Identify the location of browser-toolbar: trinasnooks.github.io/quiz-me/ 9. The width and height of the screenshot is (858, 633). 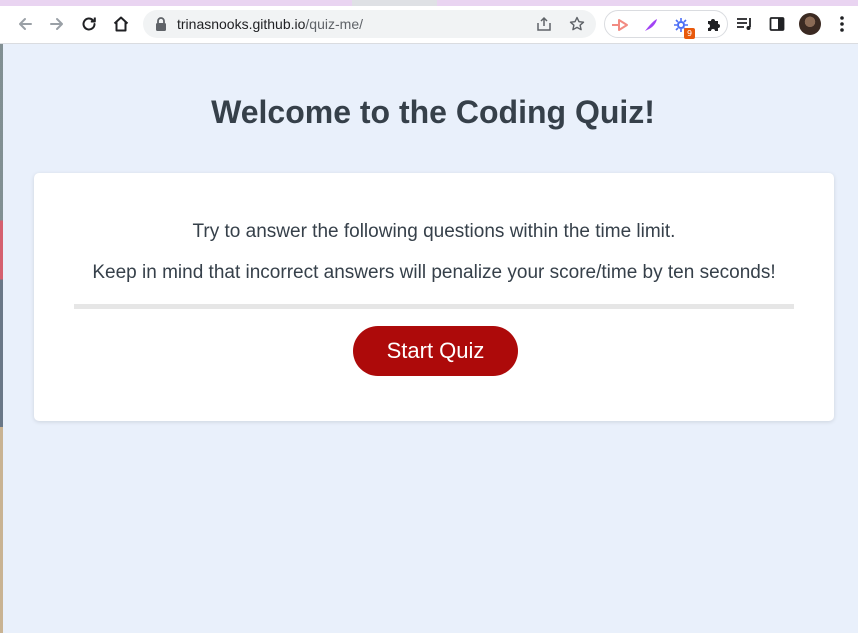
(429, 25).